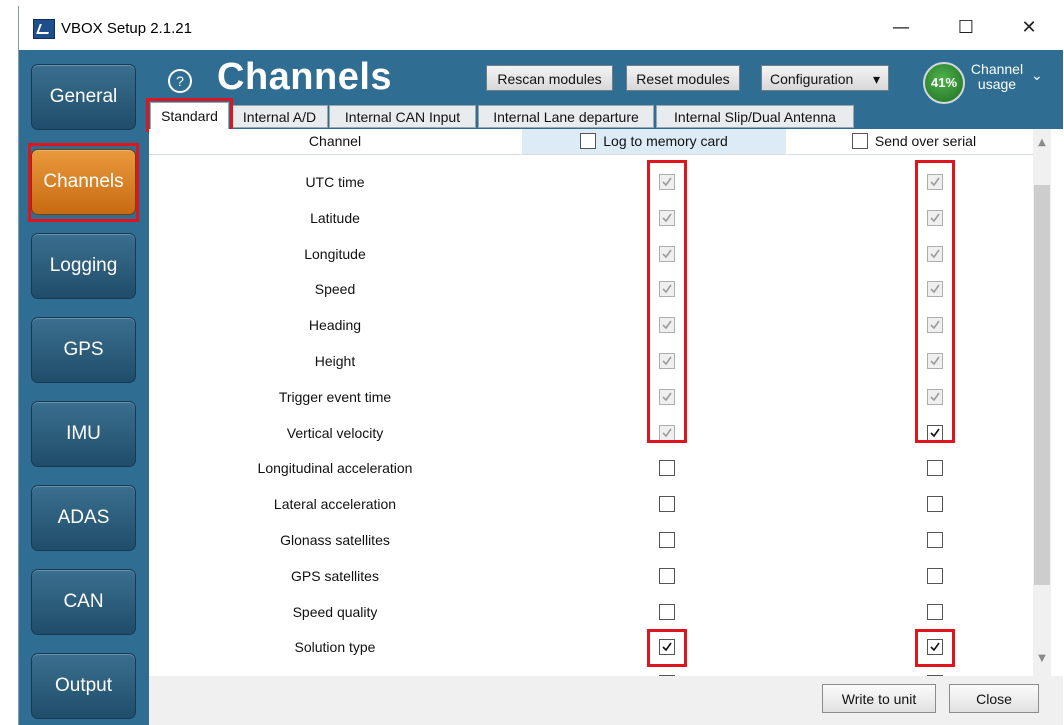 The image size is (1064, 725). I want to click on channel-name: Latitude, so click(335, 217).